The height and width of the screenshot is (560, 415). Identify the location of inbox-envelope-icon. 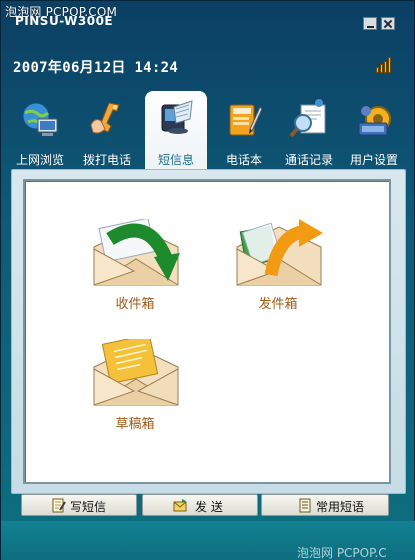
(136, 252).